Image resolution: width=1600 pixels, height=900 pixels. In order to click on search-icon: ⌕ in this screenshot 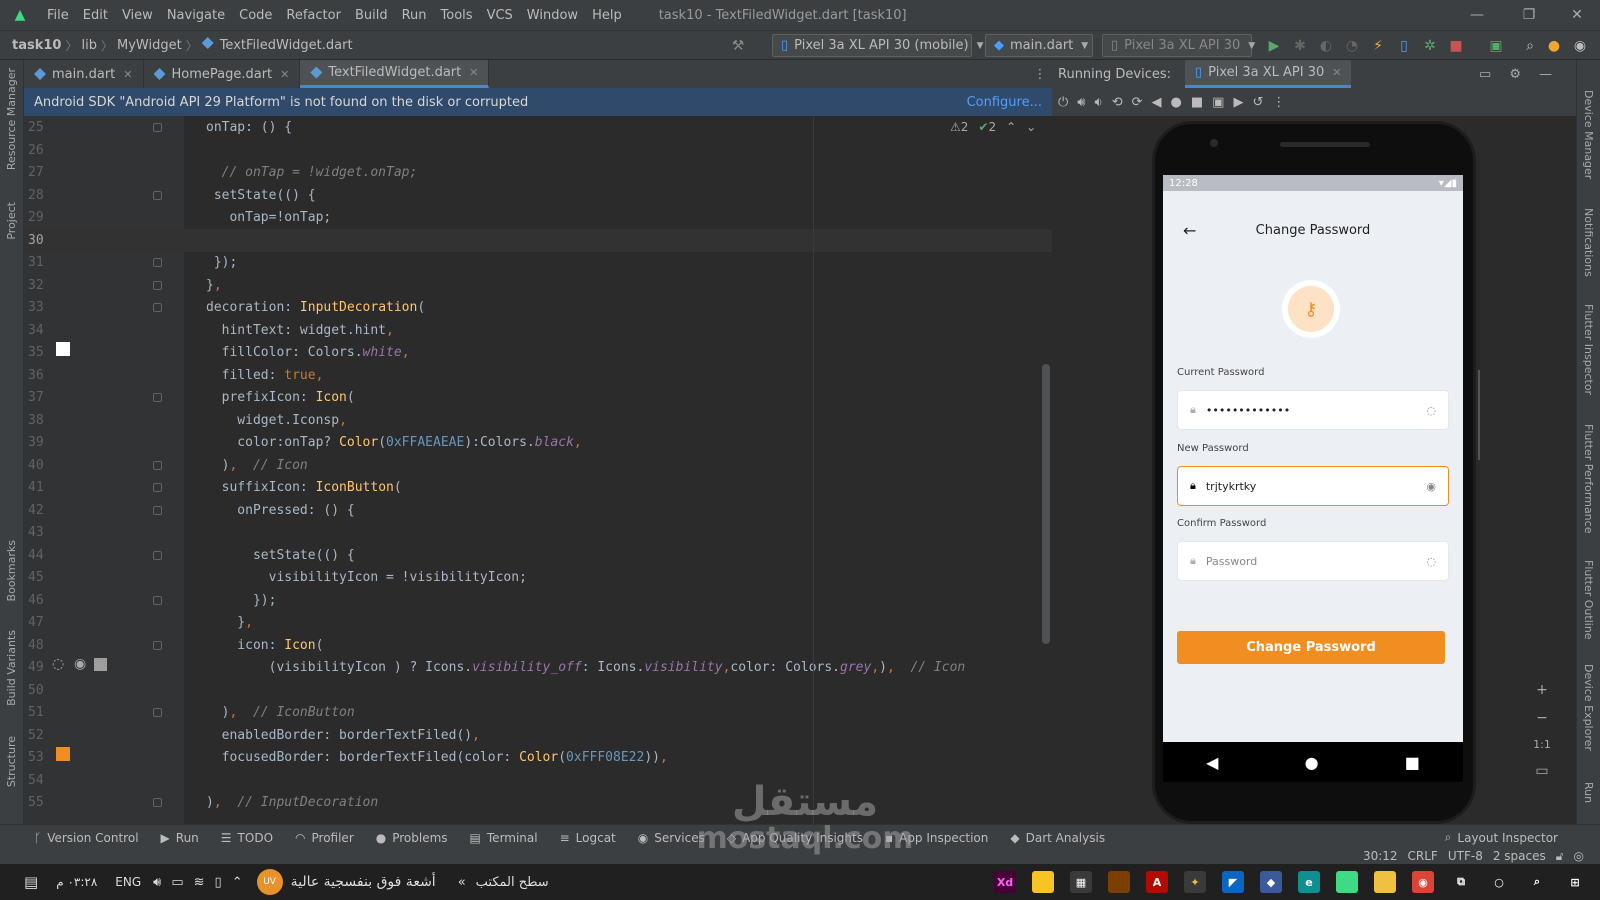, I will do `click(1530, 46)`.